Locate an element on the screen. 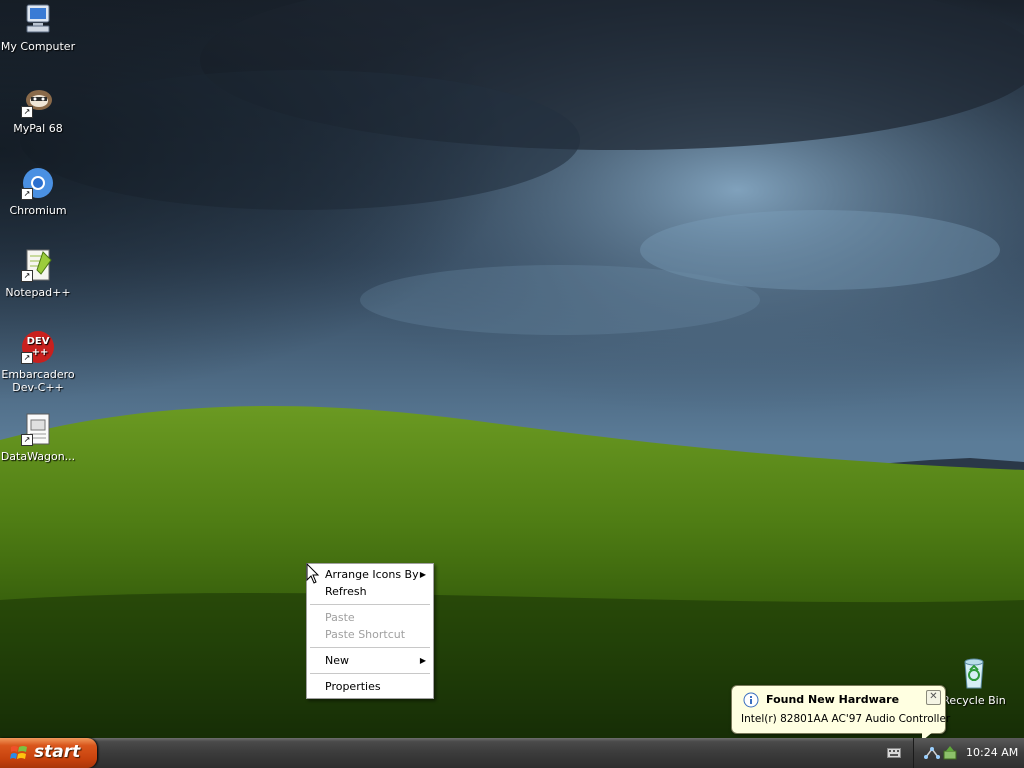  balloon-title: Found New Hardware is located at coordinates (833, 699).